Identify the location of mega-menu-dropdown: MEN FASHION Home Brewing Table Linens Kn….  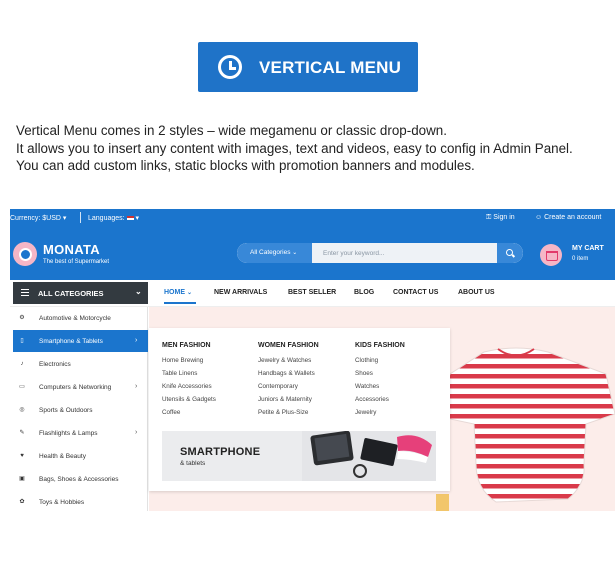
(299, 409).